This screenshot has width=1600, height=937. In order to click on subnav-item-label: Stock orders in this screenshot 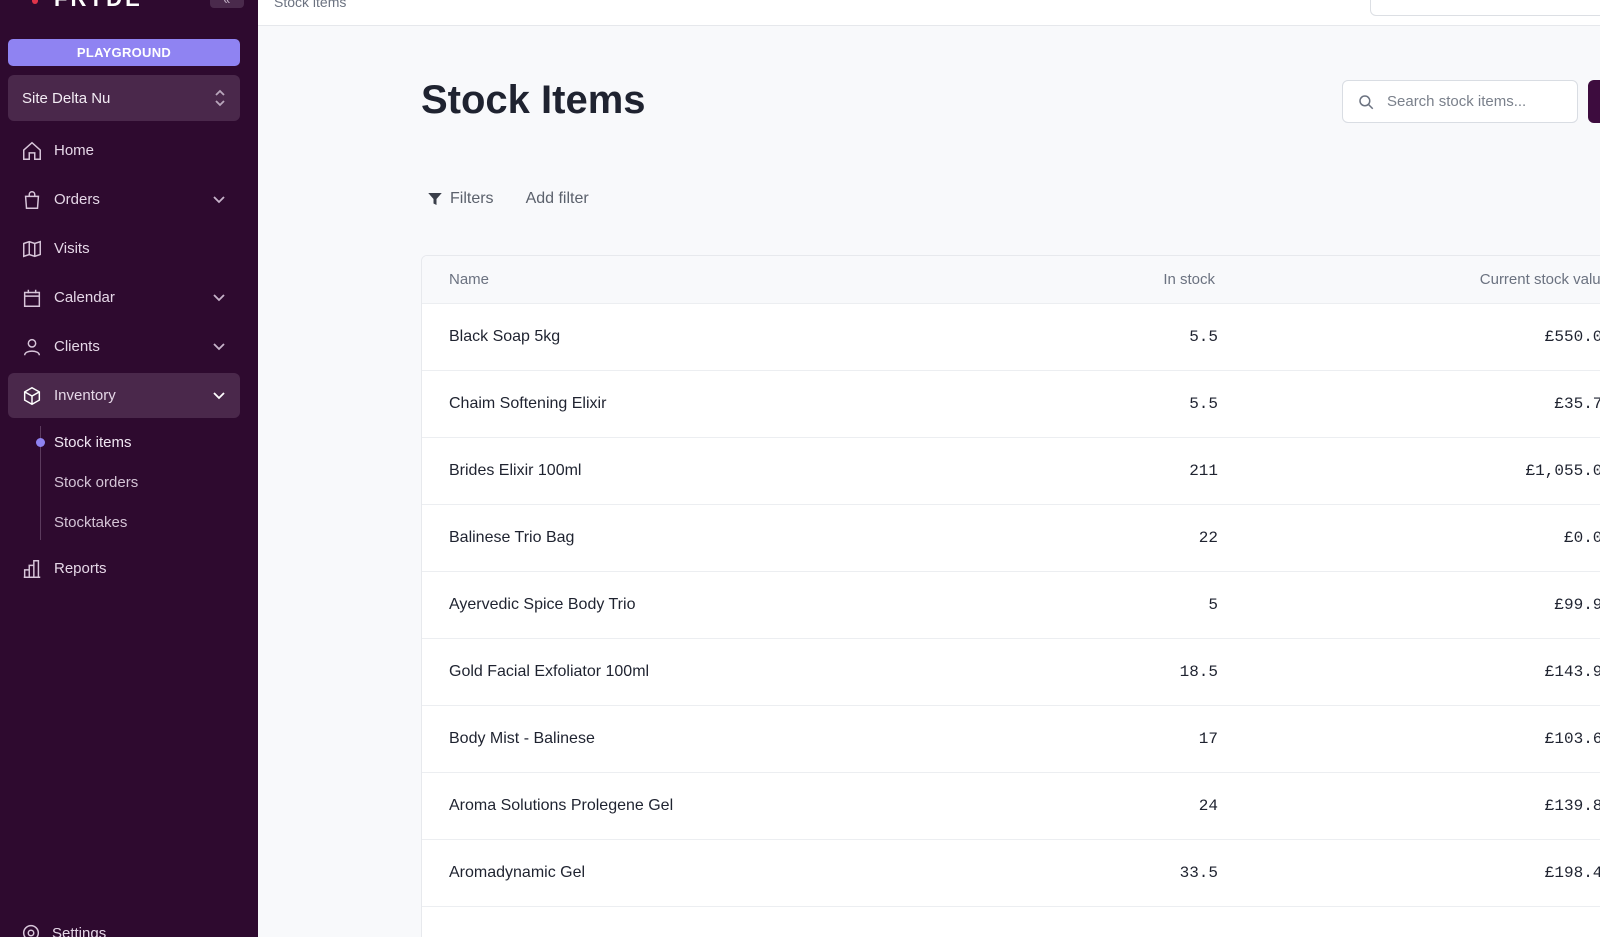, I will do `click(96, 482)`.